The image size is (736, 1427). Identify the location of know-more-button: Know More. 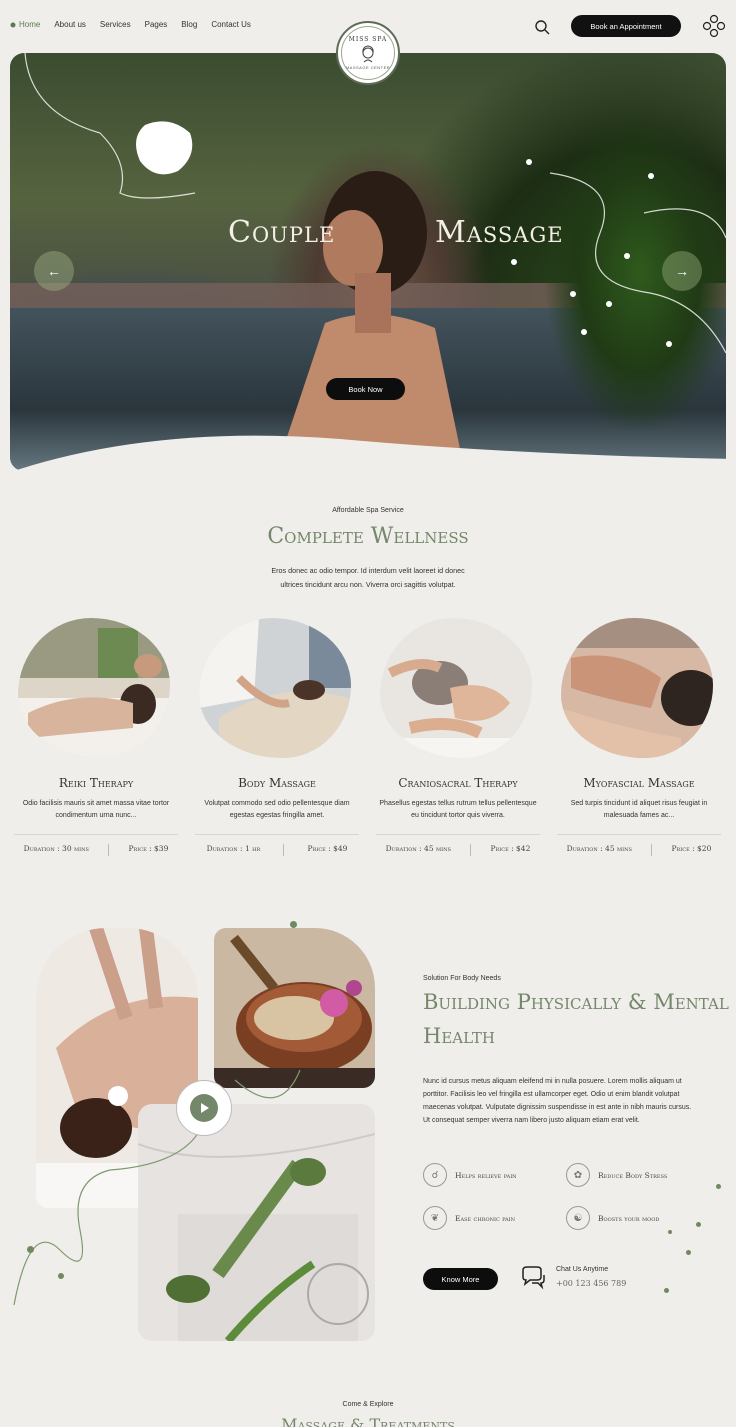
(460, 1279).